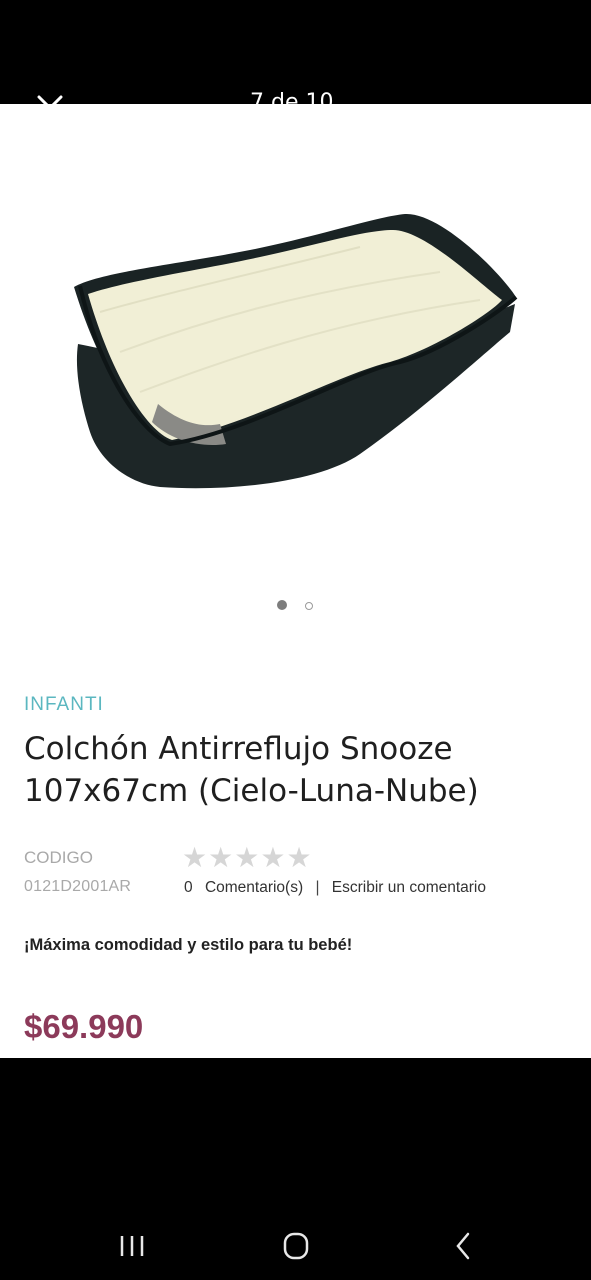 Image resolution: width=591 pixels, height=1280 pixels. Describe the element at coordinates (299, 606) in the screenshot. I see `carousel-indicator` at that location.